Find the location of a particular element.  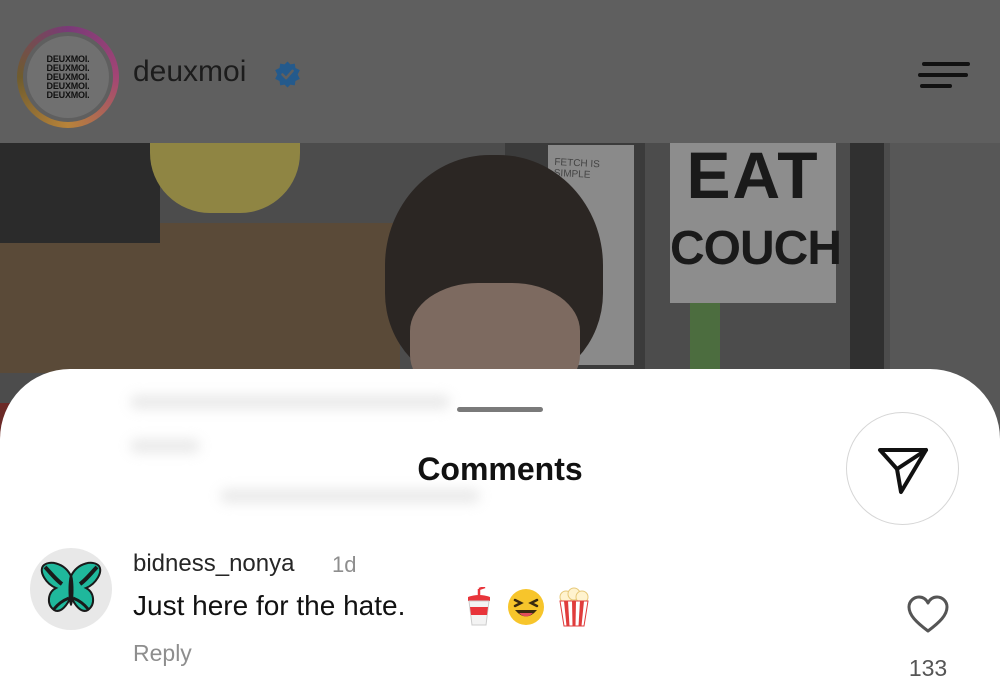

cup-with-straw-icon is located at coordinates (479, 606).